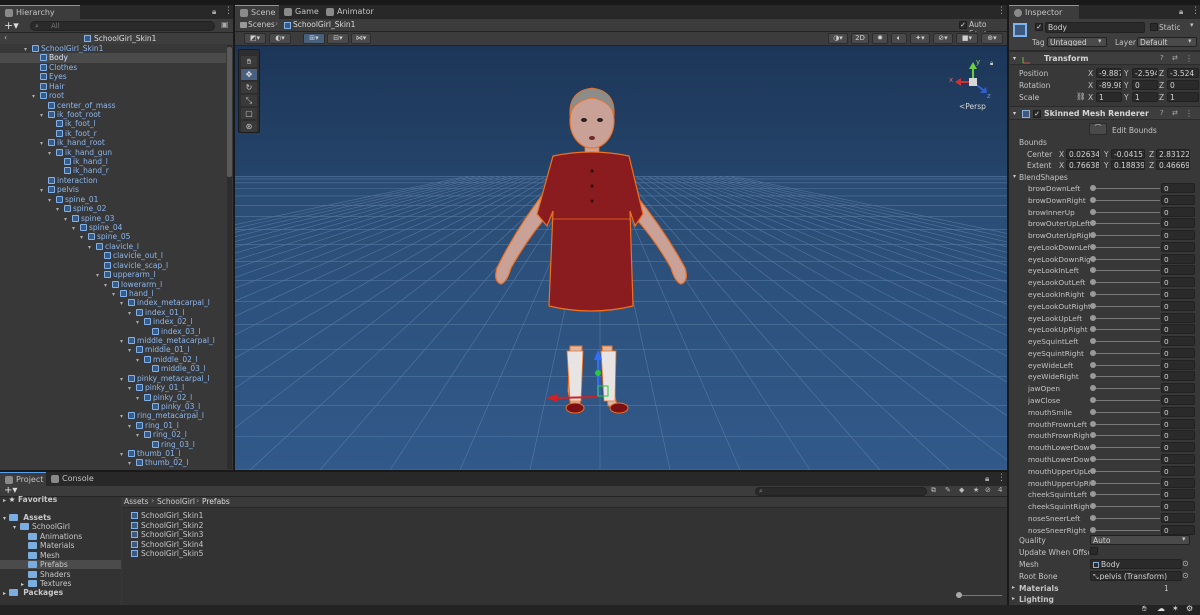 Image resolution: width=1200 pixels, height=615 pixels. Describe the element at coordinates (113, 397) in the screenshot. I see `hierarchy-row: ▾ pinky_02_l` at that location.